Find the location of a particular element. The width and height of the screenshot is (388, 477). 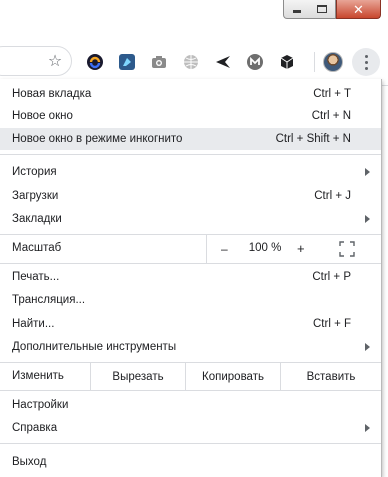

menu-item-find: Найти... Ctrl + F is located at coordinates (190, 324).